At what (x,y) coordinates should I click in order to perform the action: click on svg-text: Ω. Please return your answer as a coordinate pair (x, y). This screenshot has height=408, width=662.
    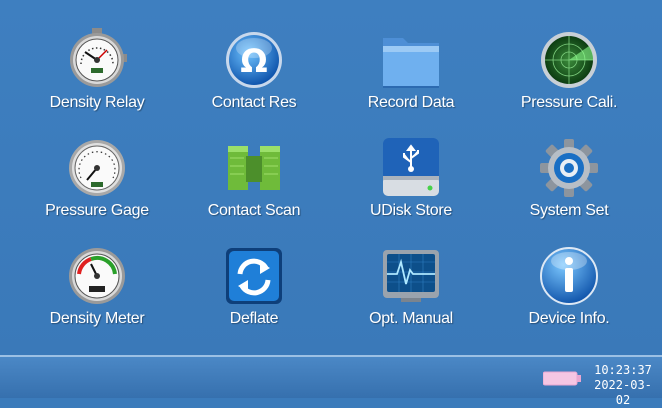
    Looking at the image, I should click on (253, 61).